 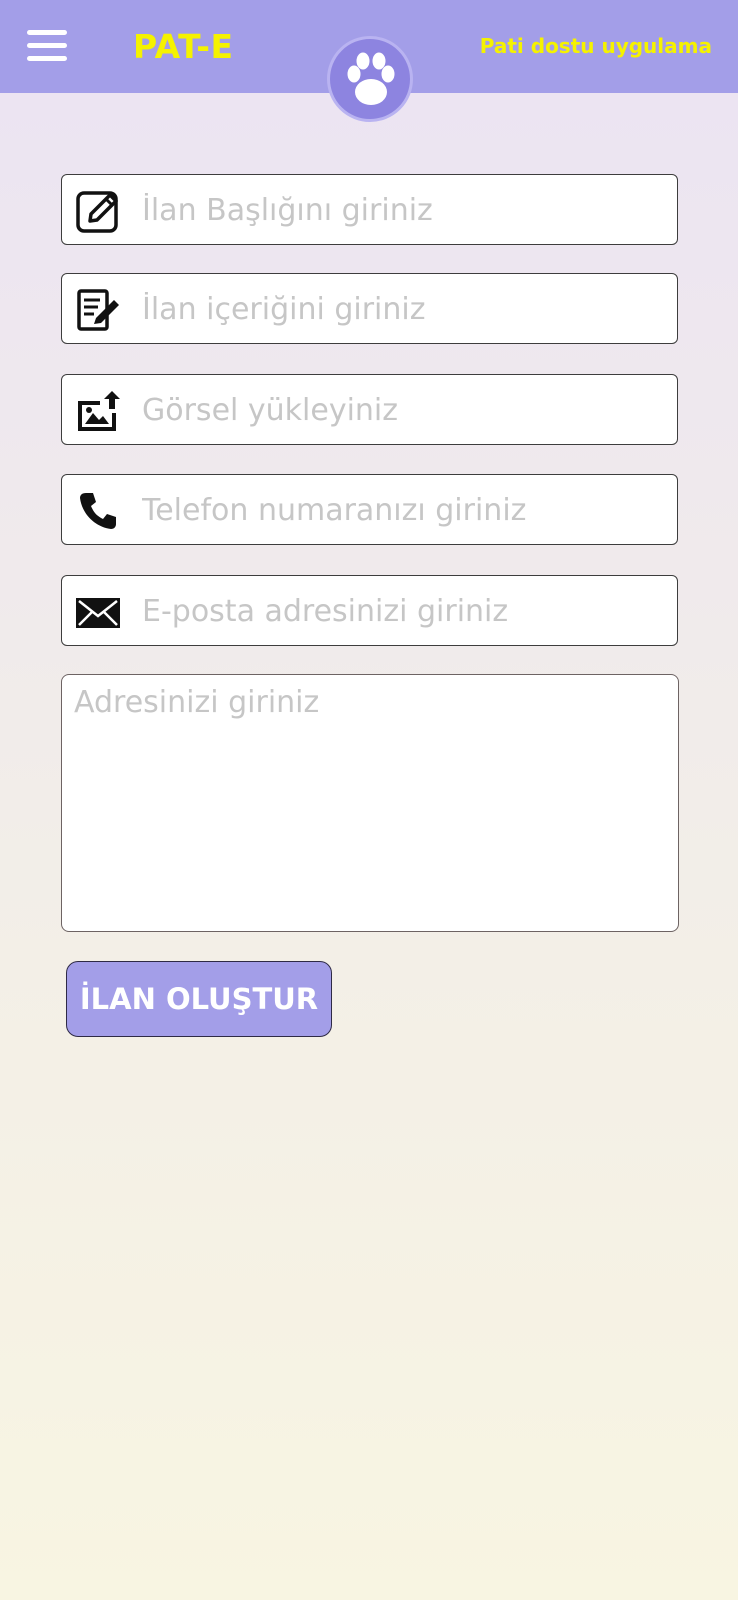 I want to click on image-upload-icon, so click(x=99, y=411).